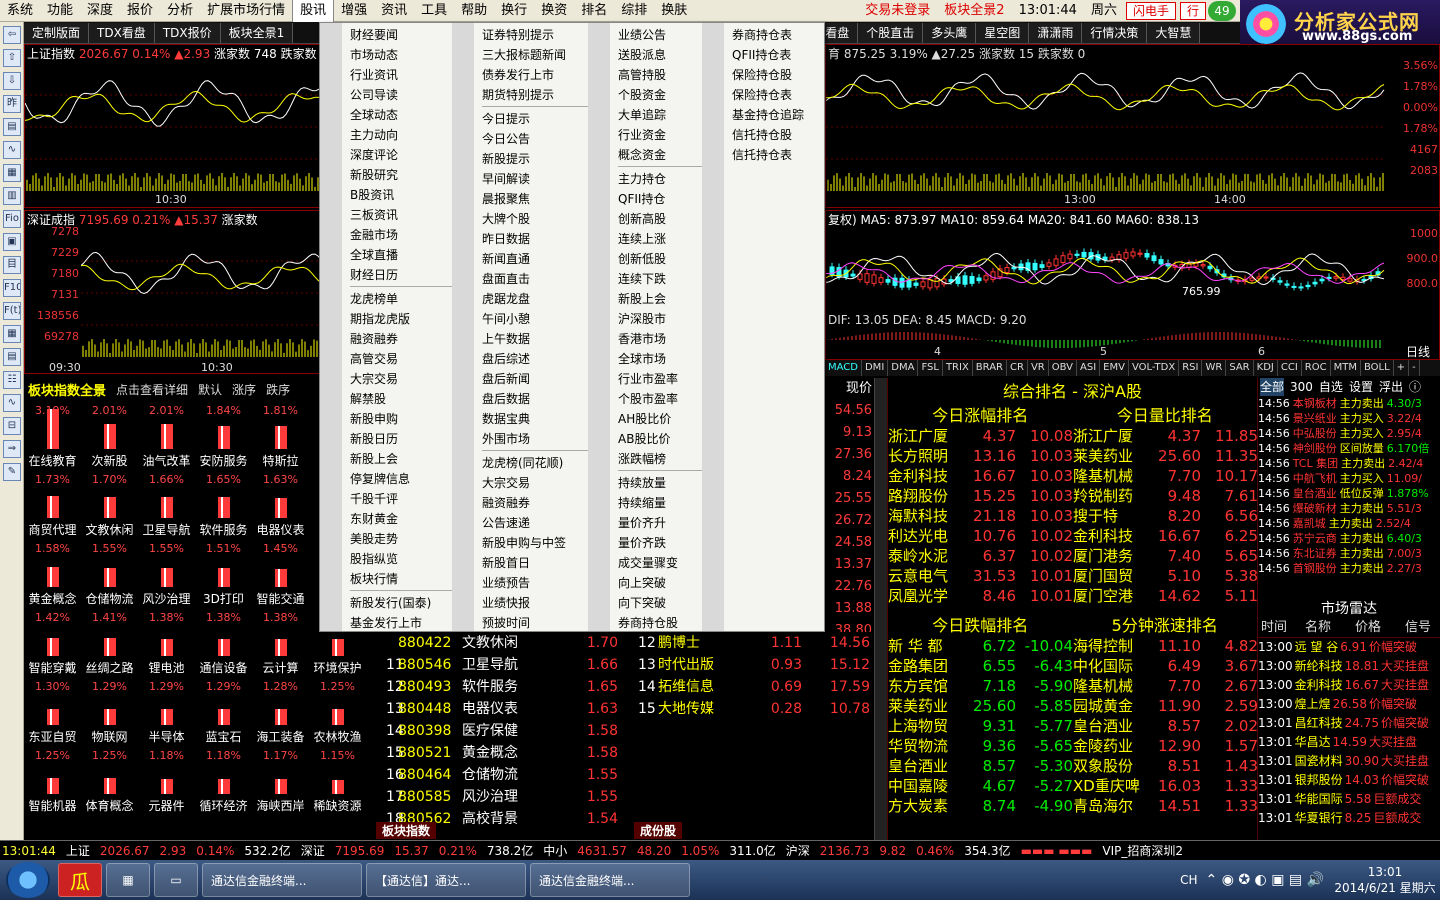  What do you see at coordinates (12, 58) in the screenshot?
I see `tool-1-icon: ⇧` at bounding box center [12, 58].